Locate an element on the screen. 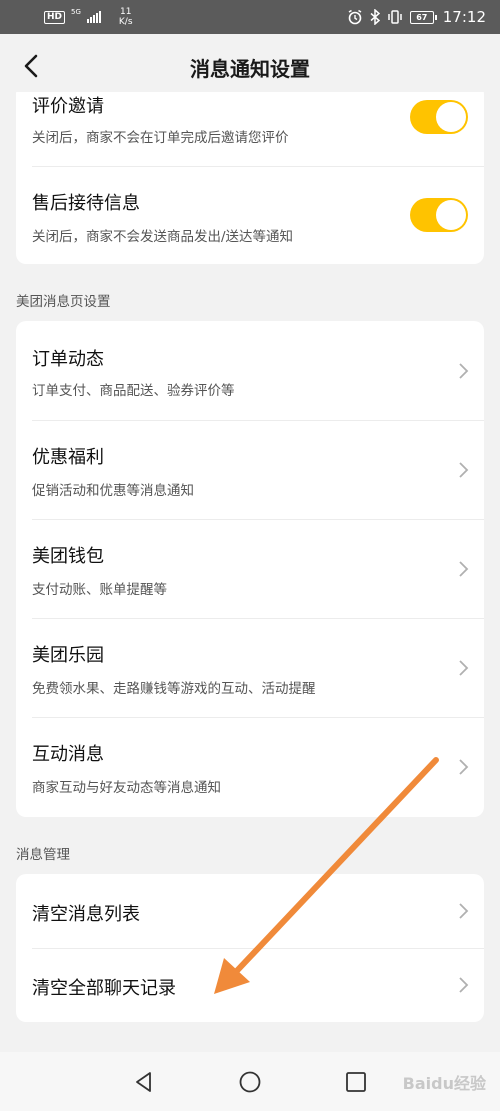 This screenshot has width=500, height=1111. clear-message-list-row: 清空消息列表 is located at coordinates (250, 911).